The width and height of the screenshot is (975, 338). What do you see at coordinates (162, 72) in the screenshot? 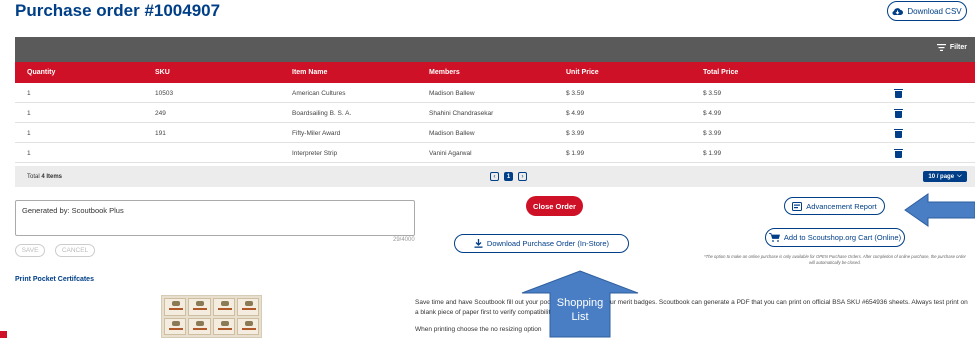
I see `column-header-sku: SKU` at bounding box center [162, 72].